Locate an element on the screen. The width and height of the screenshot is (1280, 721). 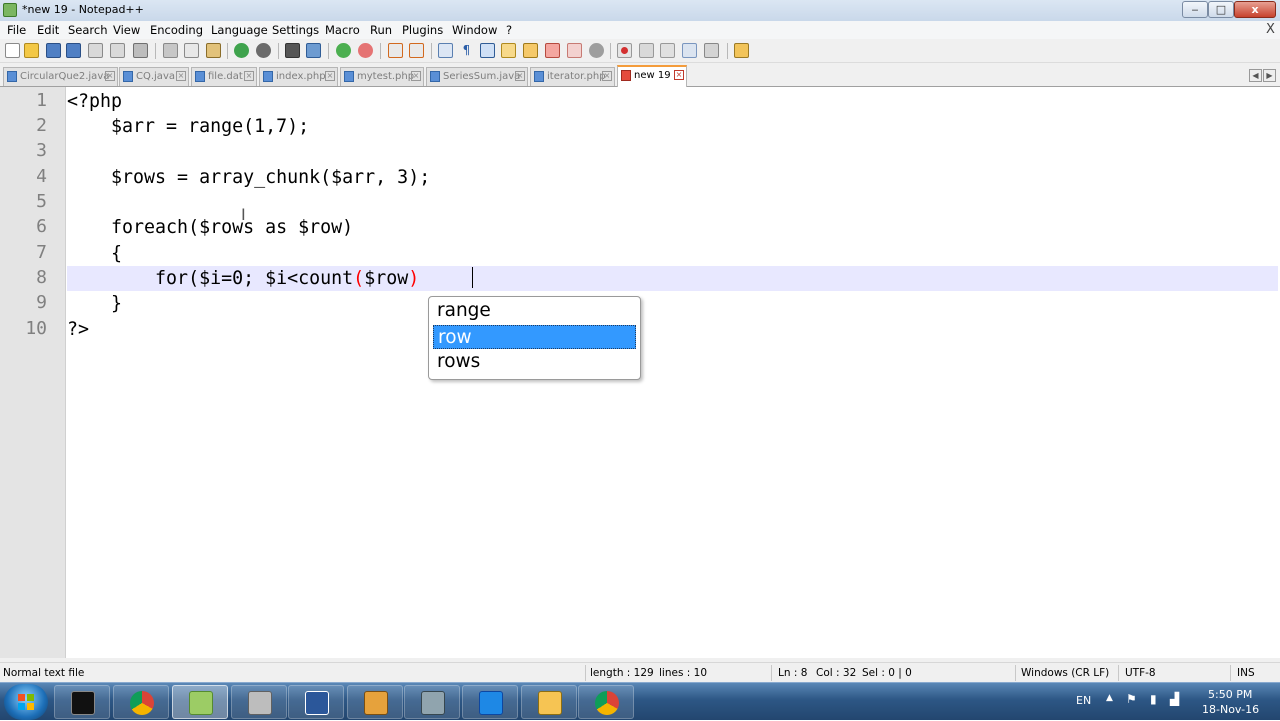
undo-icon is located at coordinates (241, 50).